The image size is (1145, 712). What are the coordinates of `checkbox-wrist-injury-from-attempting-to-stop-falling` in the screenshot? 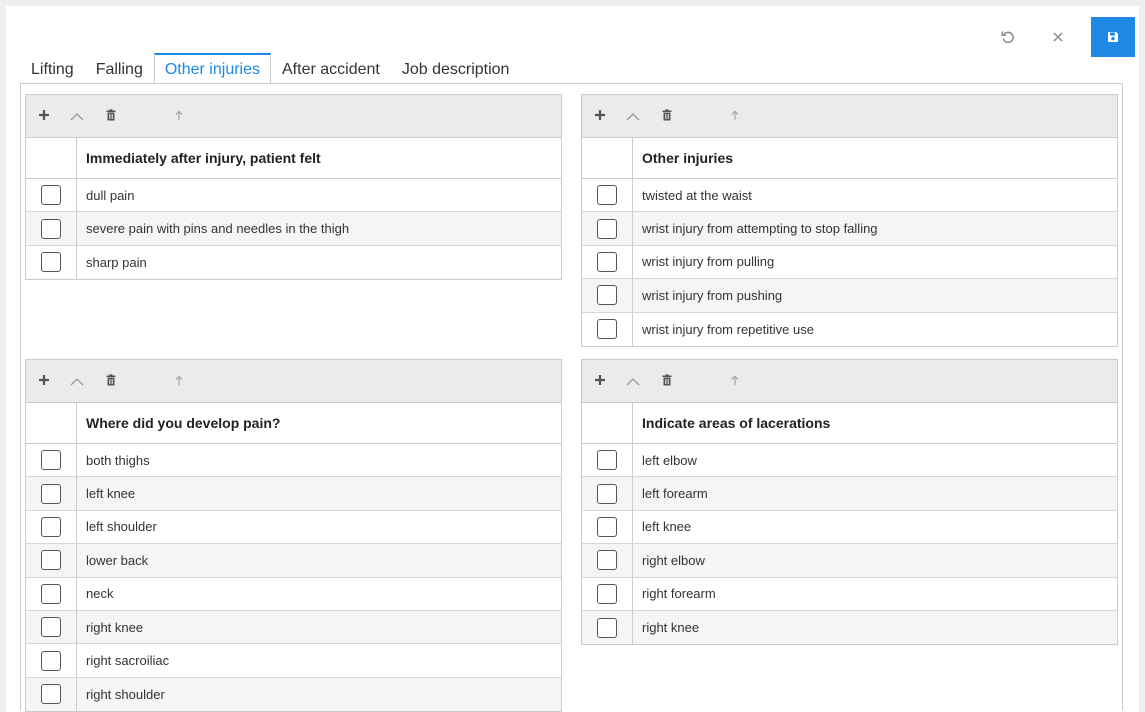 It's located at (607, 228).